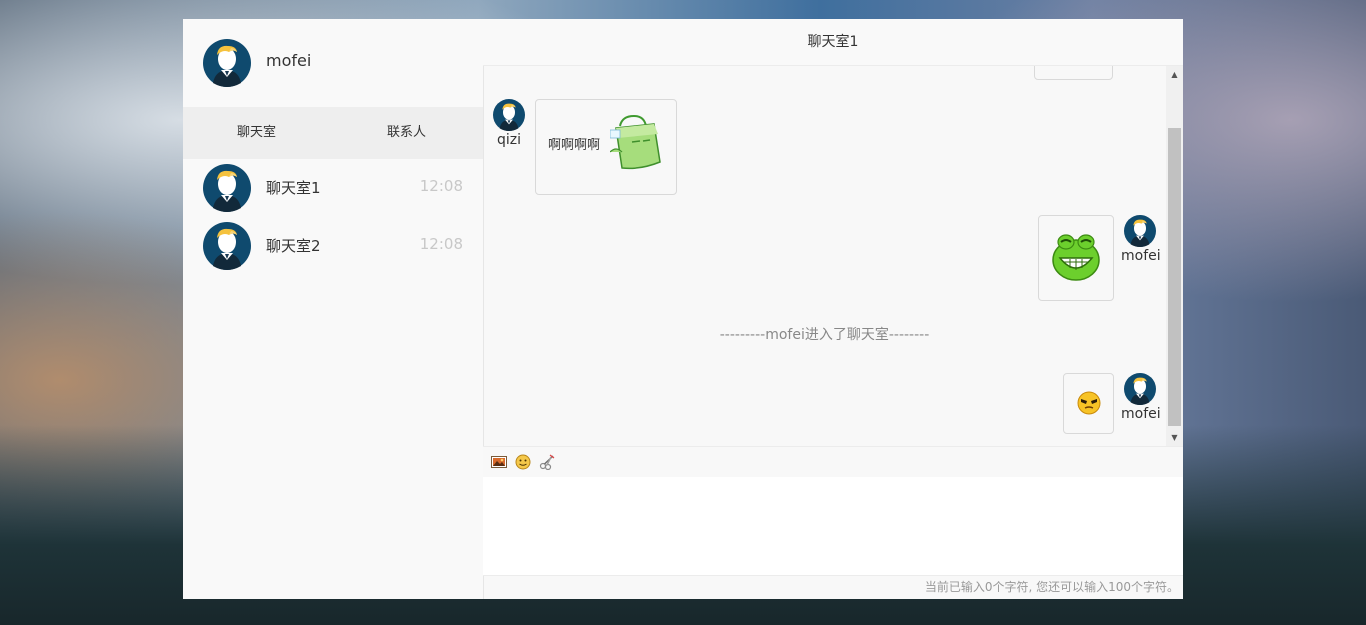  Describe the element at coordinates (635, 142) in the screenshot. I see `green-bag-sticker-icon` at that location.